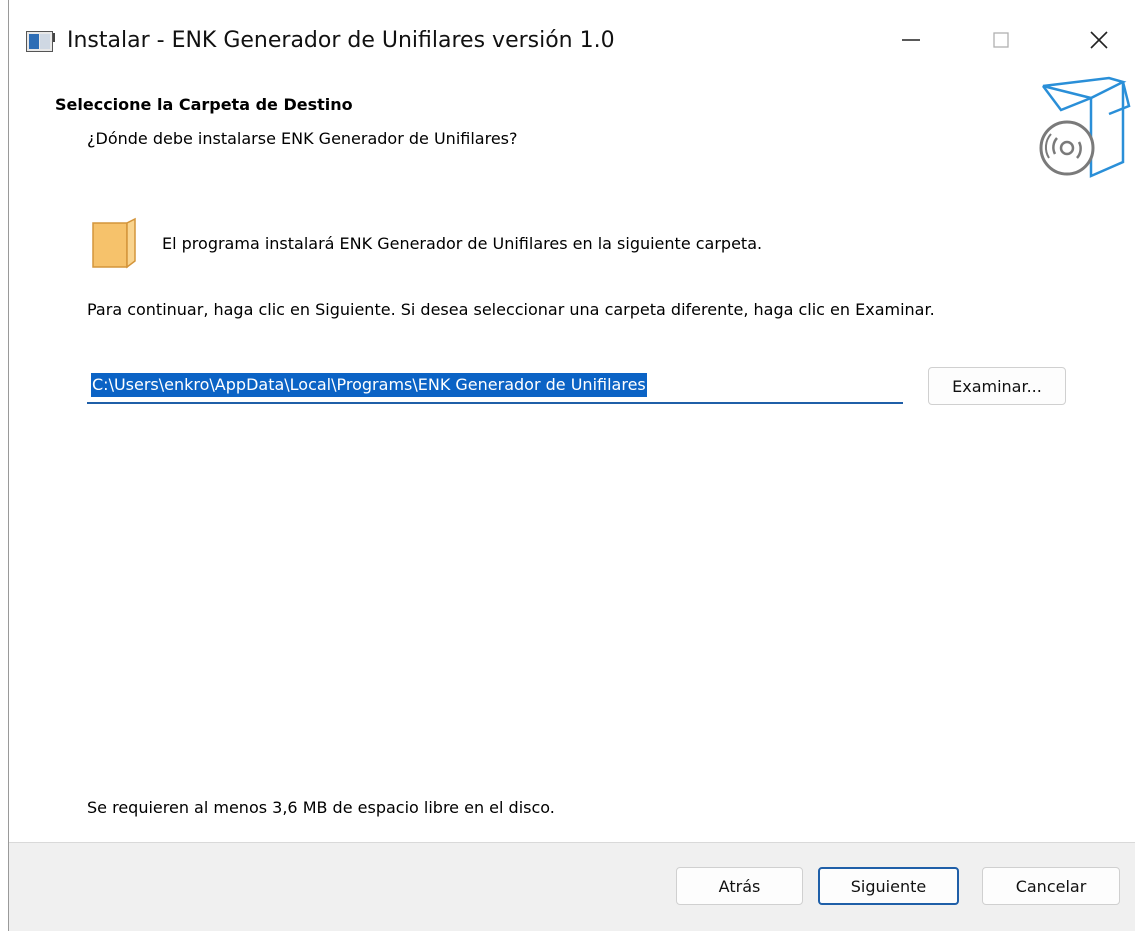 The height and width of the screenshot is (931, 1135). What do you see at coordinates (204, 104) in the screenshot?
I see `page-title: Seleccione la Carpeta de Destino` at bounding box center [204, 104].